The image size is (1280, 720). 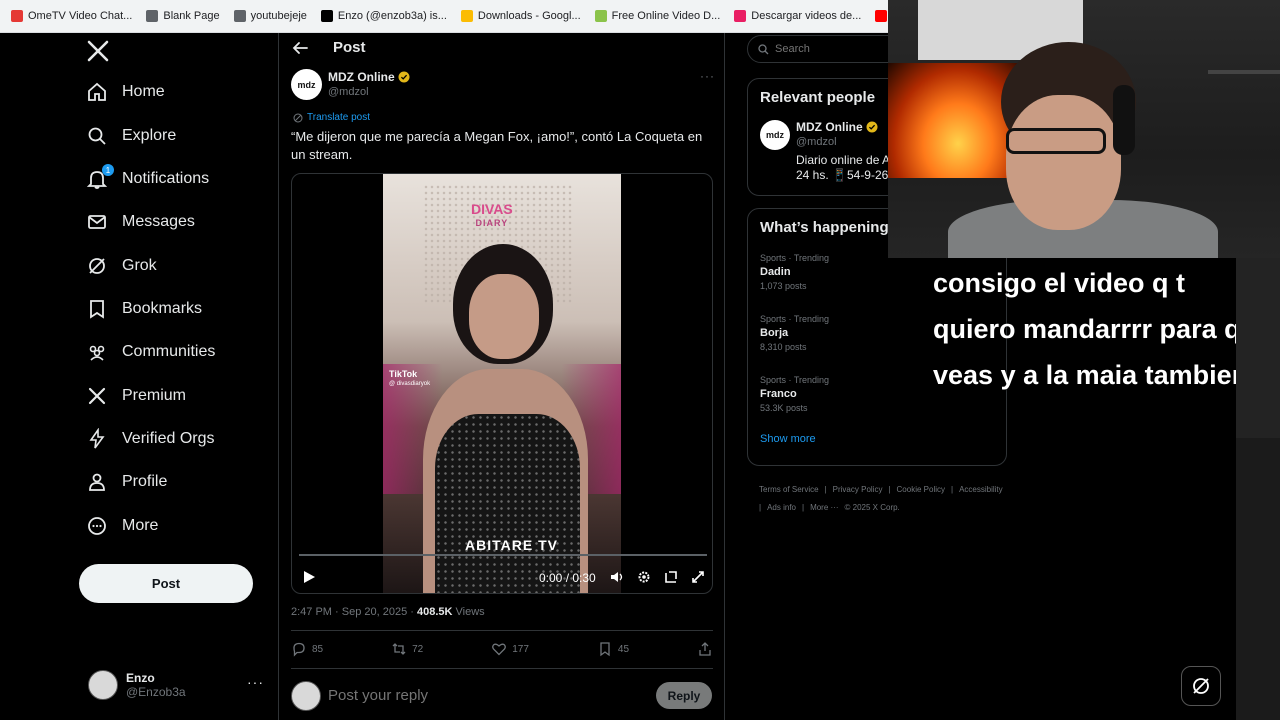 I want to click on post-meta: 2:47 PM · Sep 20, 2025 · 408.5K Views, so click(x=388, y=612).